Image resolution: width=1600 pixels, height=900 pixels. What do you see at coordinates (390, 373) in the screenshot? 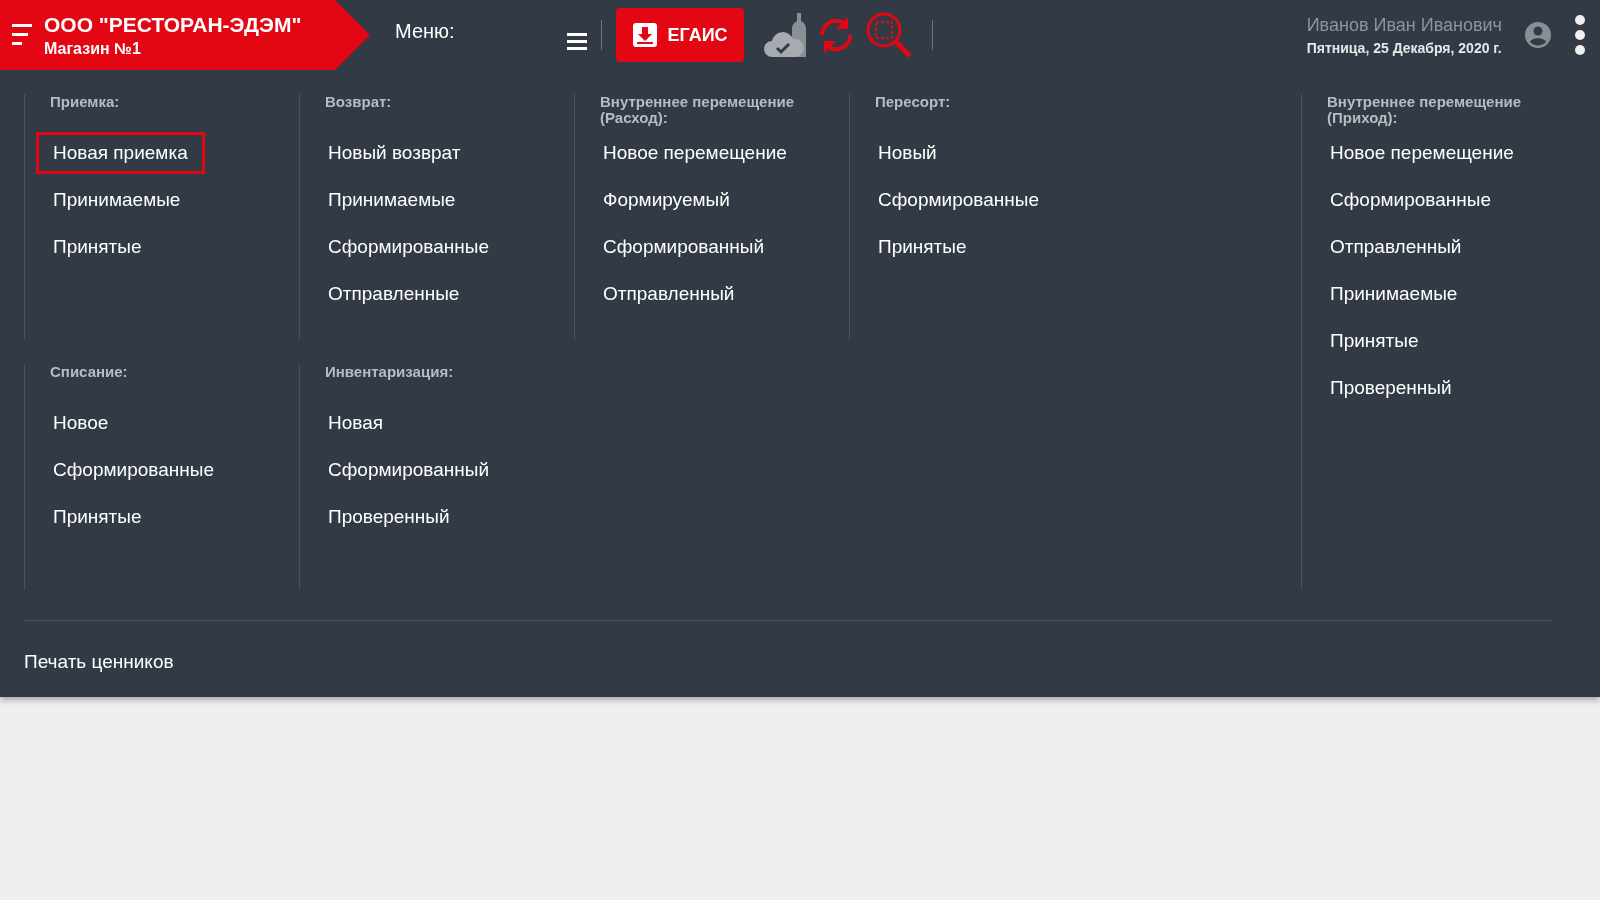
I see `section-title: Инвентаризация:` at bounding box center [390, 373].